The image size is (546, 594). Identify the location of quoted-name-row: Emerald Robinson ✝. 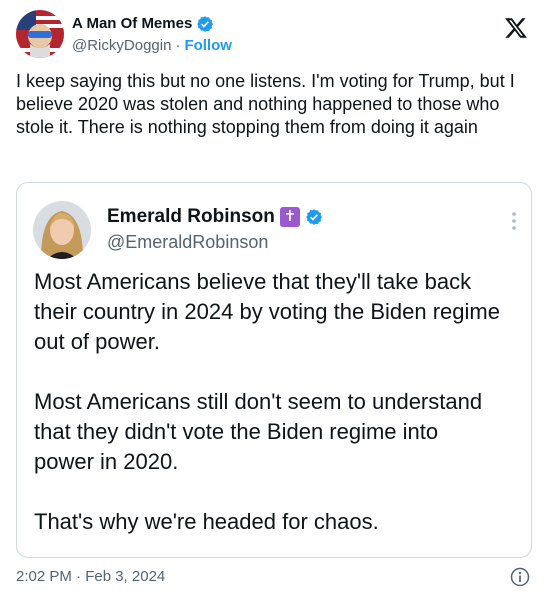
(215, 217).